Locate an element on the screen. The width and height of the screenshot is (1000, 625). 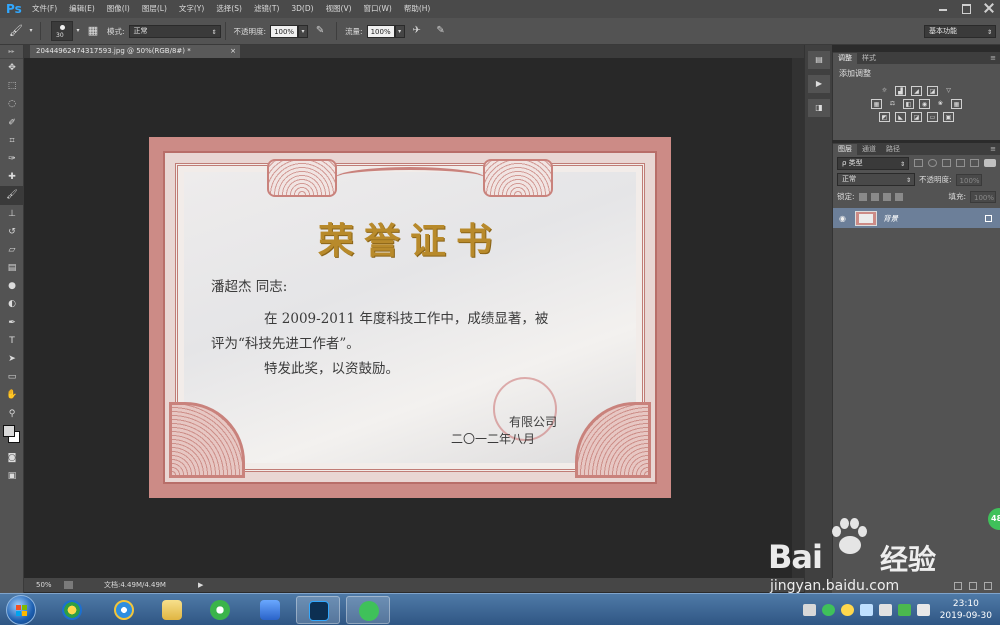
history-brush-tool-icon: ↺ is located at coordinates (12, 232).